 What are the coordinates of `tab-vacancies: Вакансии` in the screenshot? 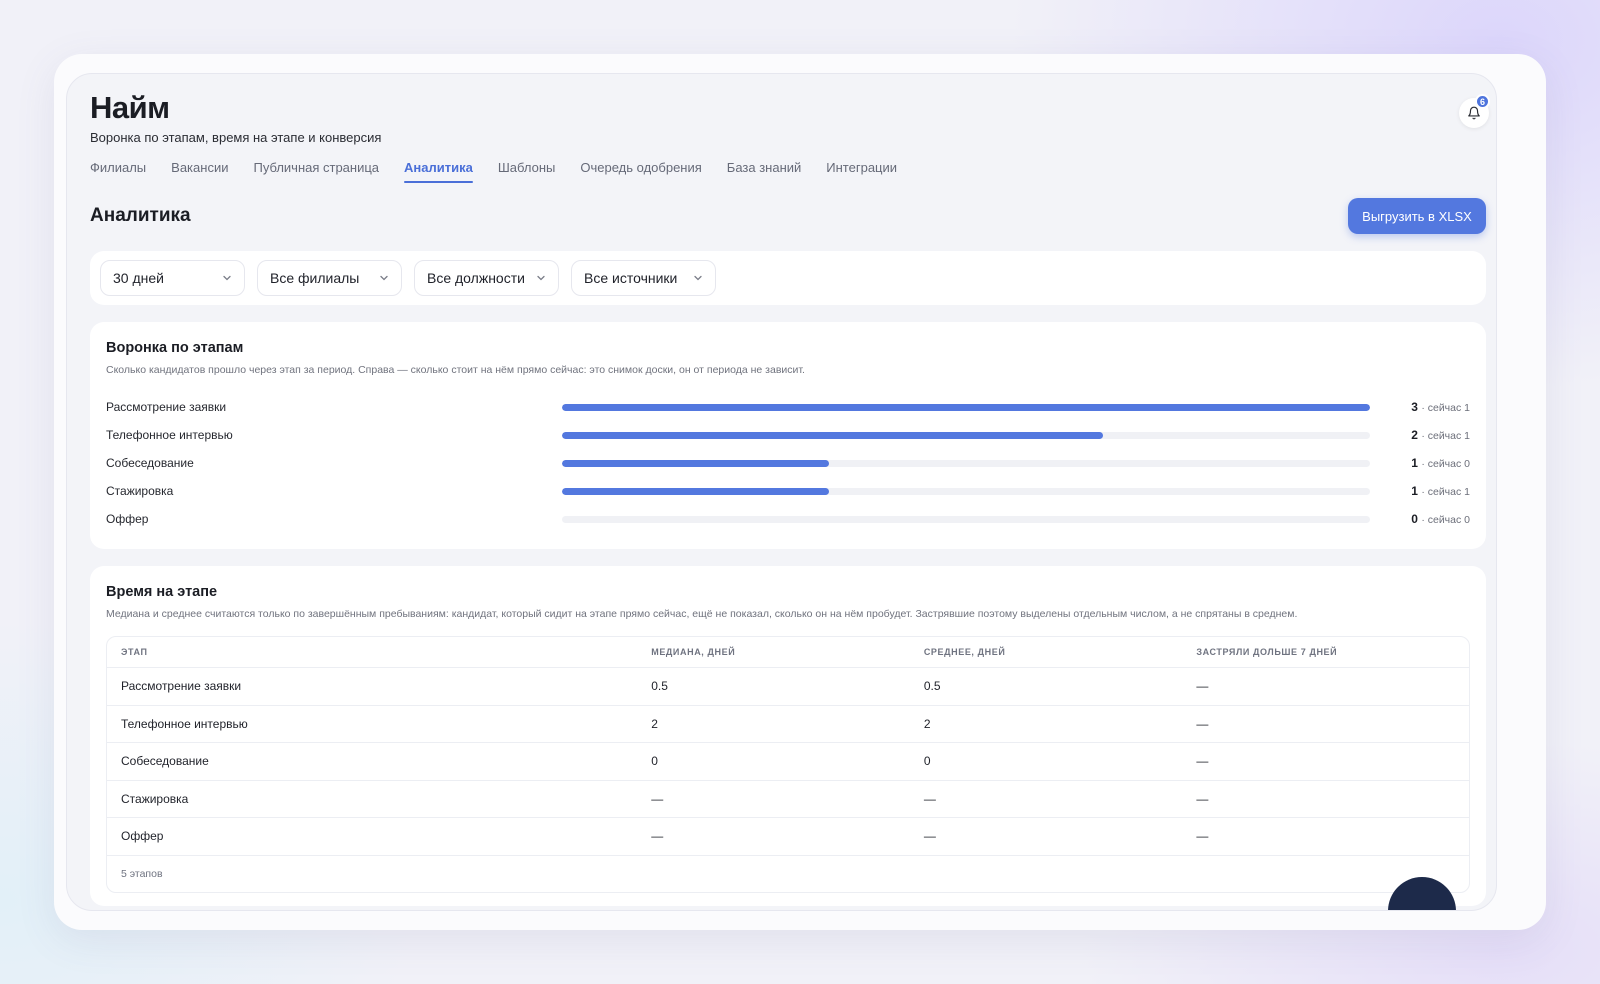 It's located at (199, 171).